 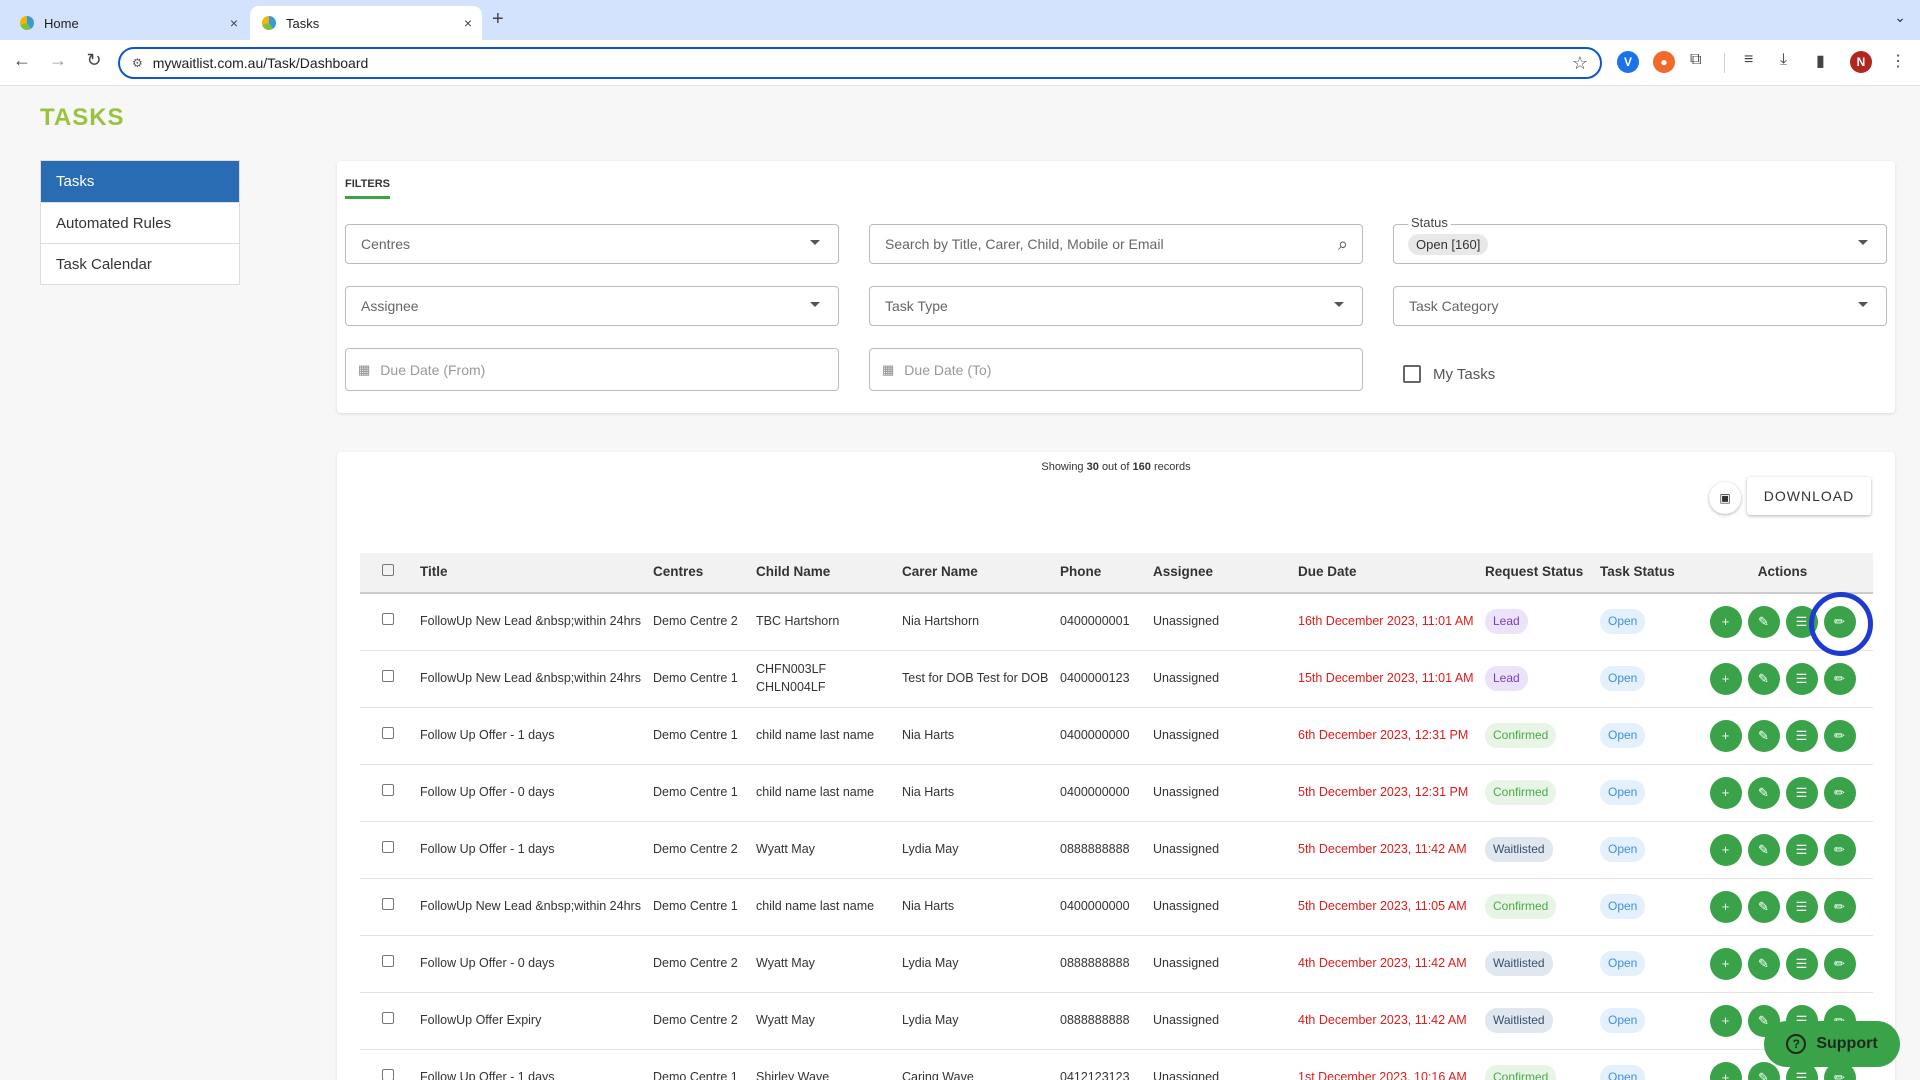 I want to click on tab-search-icon: ⌄, so click(x=1900, y=17).